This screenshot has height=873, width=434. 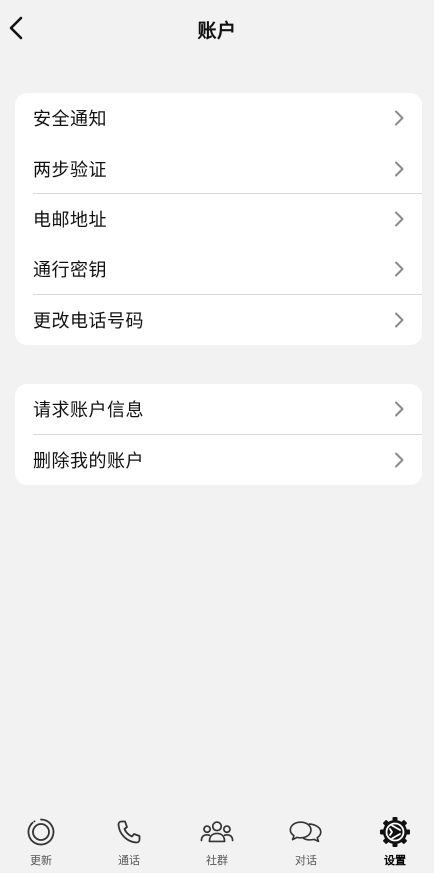 I want to click on row-label: 安全通知, so click(x=70, y=120).